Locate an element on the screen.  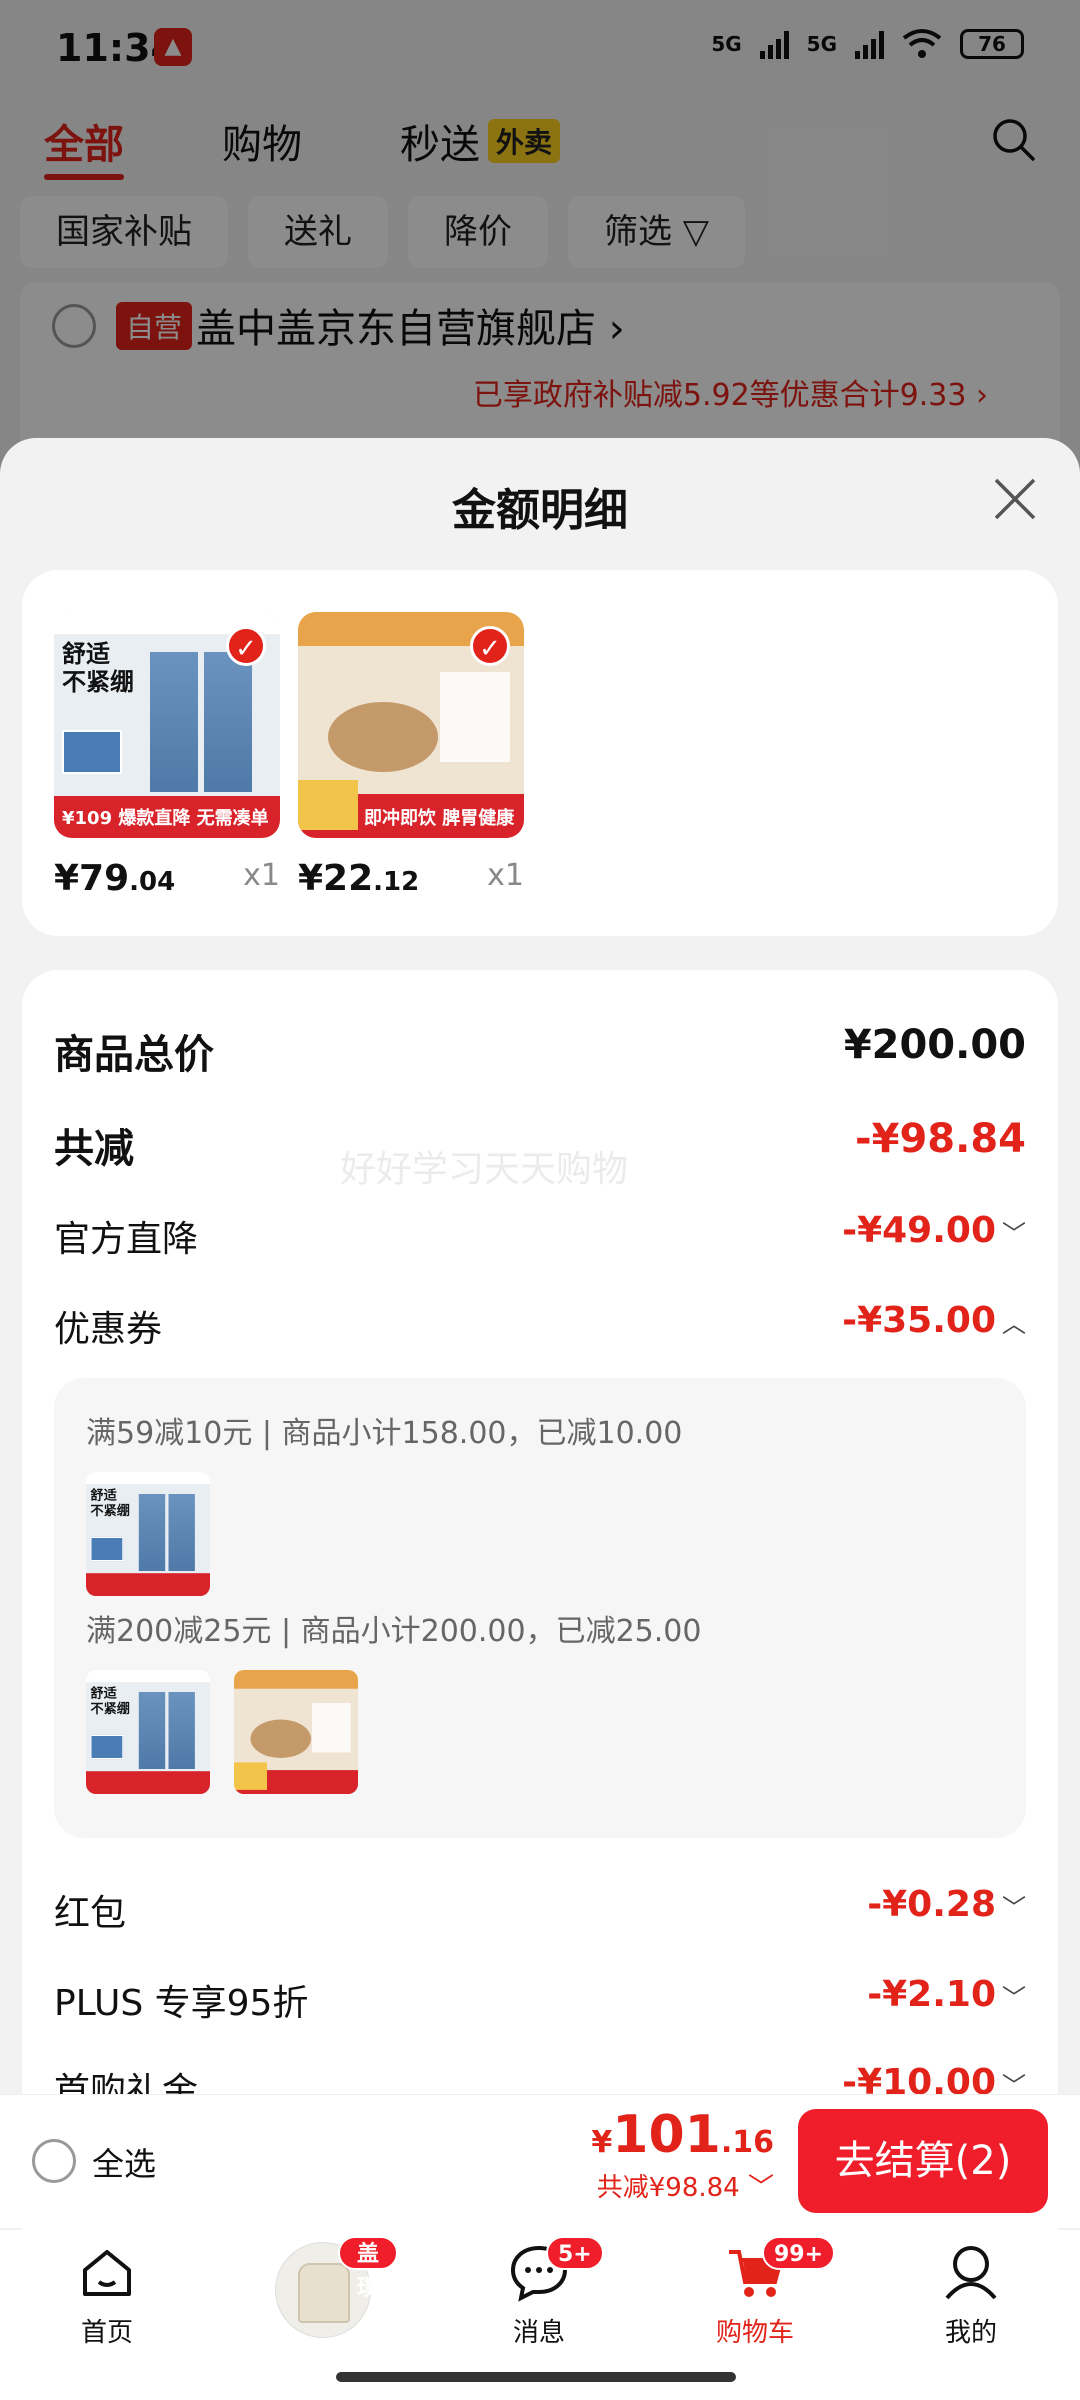
nav-profile: 我的 is located at coordinates (971, 2295).